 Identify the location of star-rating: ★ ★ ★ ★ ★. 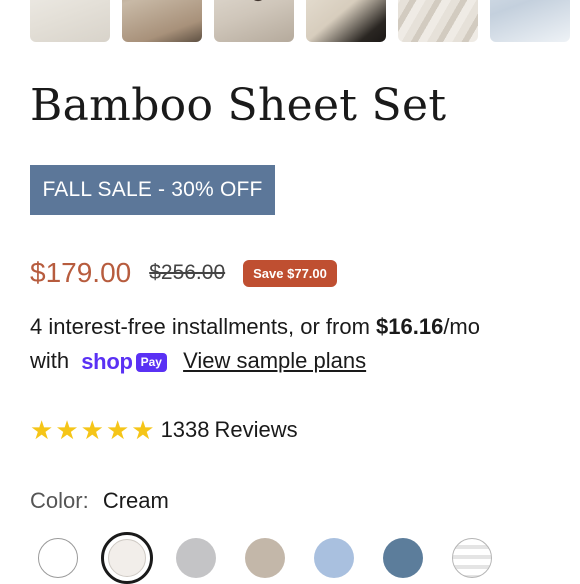
(93, 430).